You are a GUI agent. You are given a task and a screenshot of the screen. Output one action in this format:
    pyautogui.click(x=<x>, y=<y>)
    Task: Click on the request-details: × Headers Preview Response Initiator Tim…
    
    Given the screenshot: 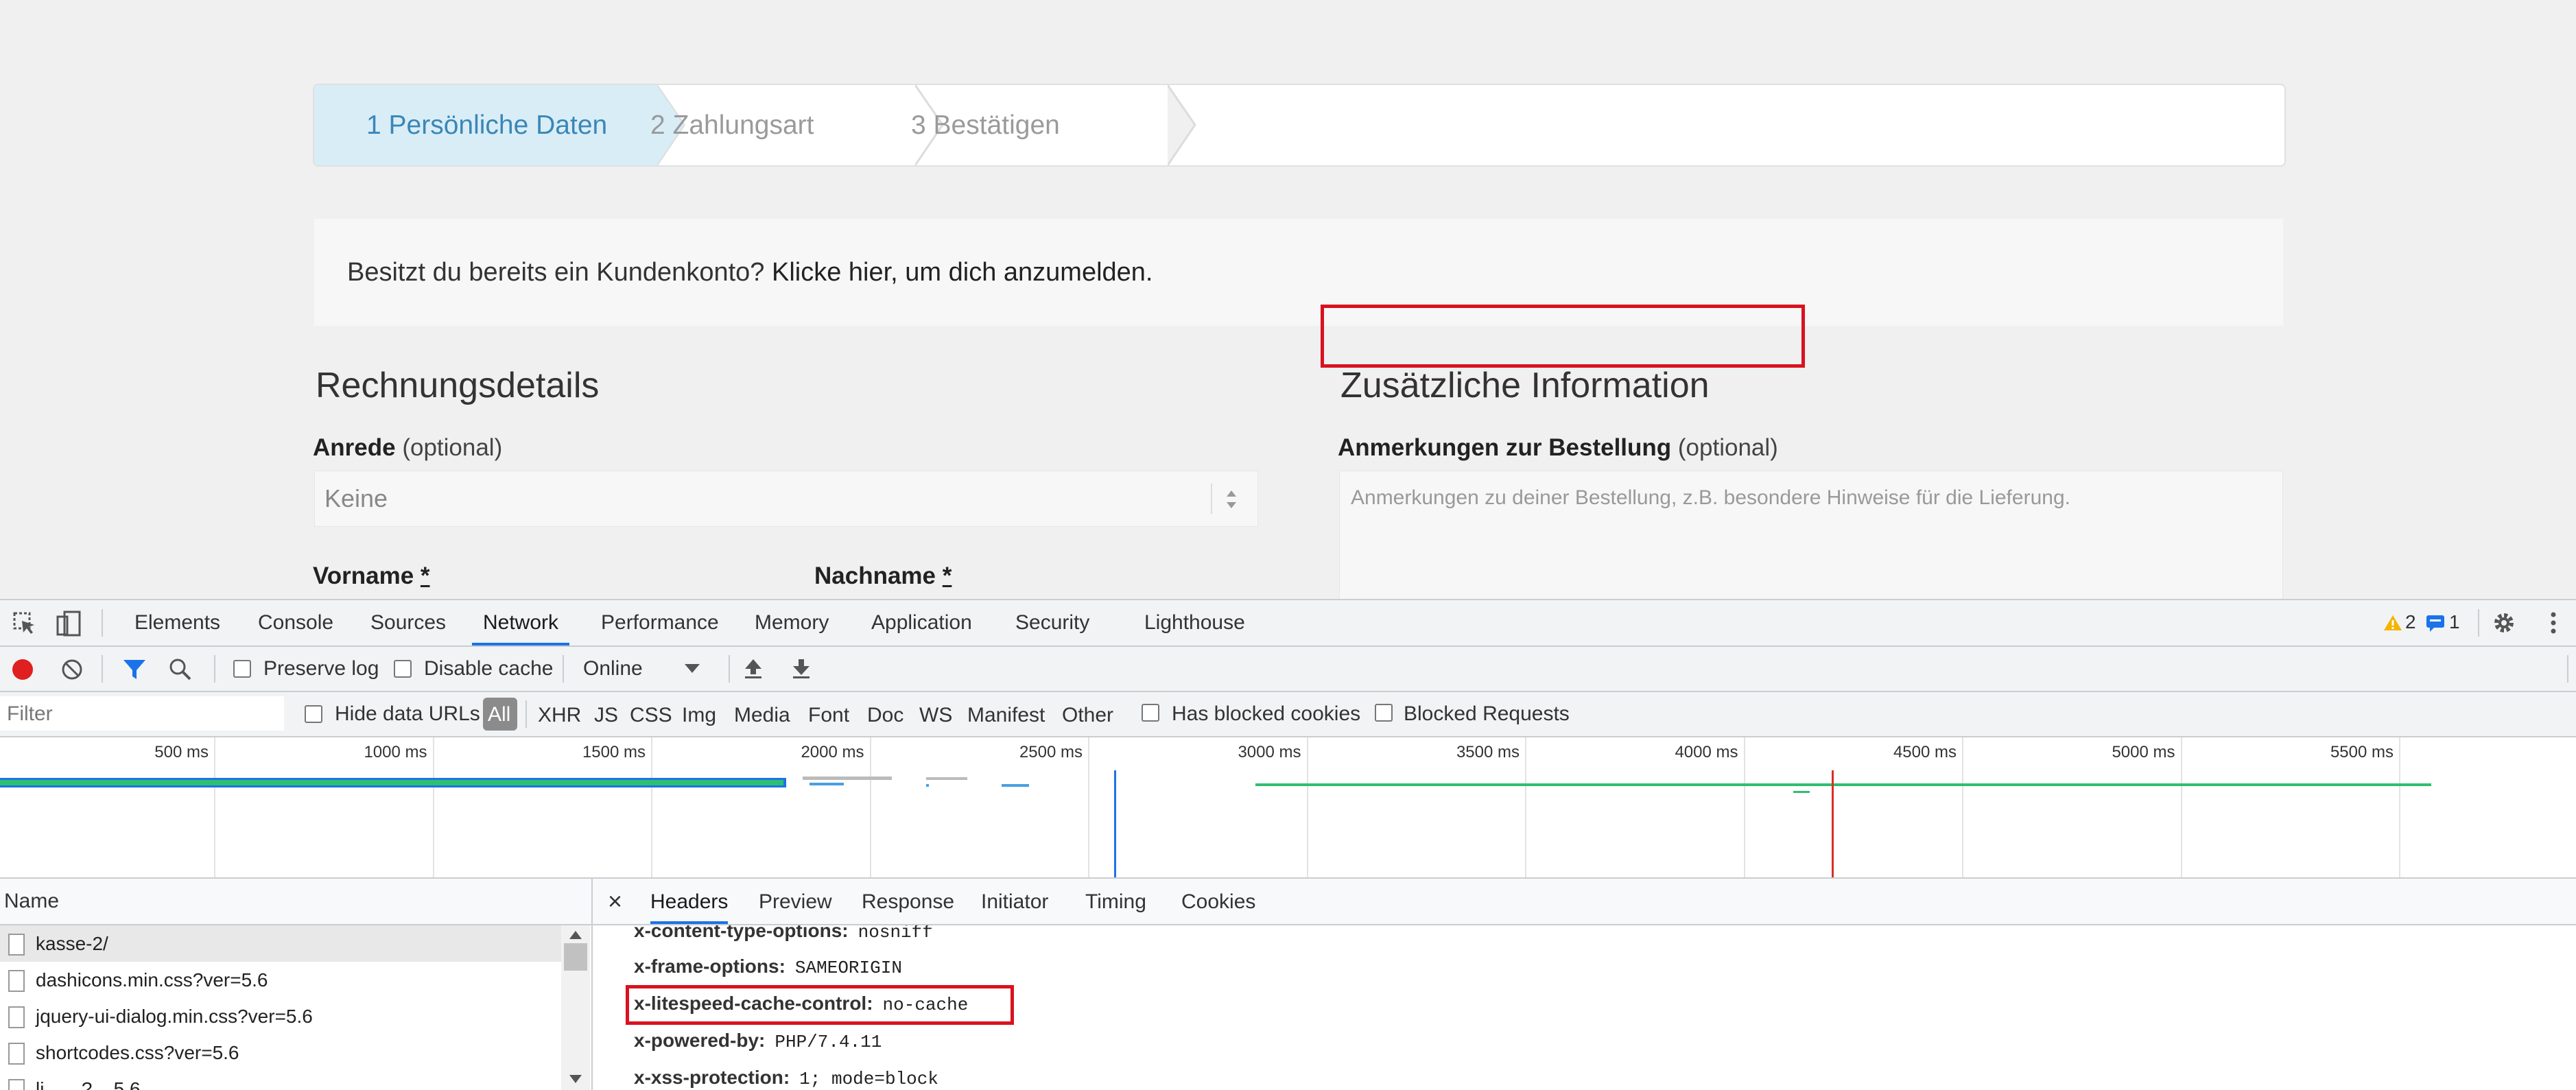 What is the action you would take?
    pyautogui.click(x=1584, y=984)
    